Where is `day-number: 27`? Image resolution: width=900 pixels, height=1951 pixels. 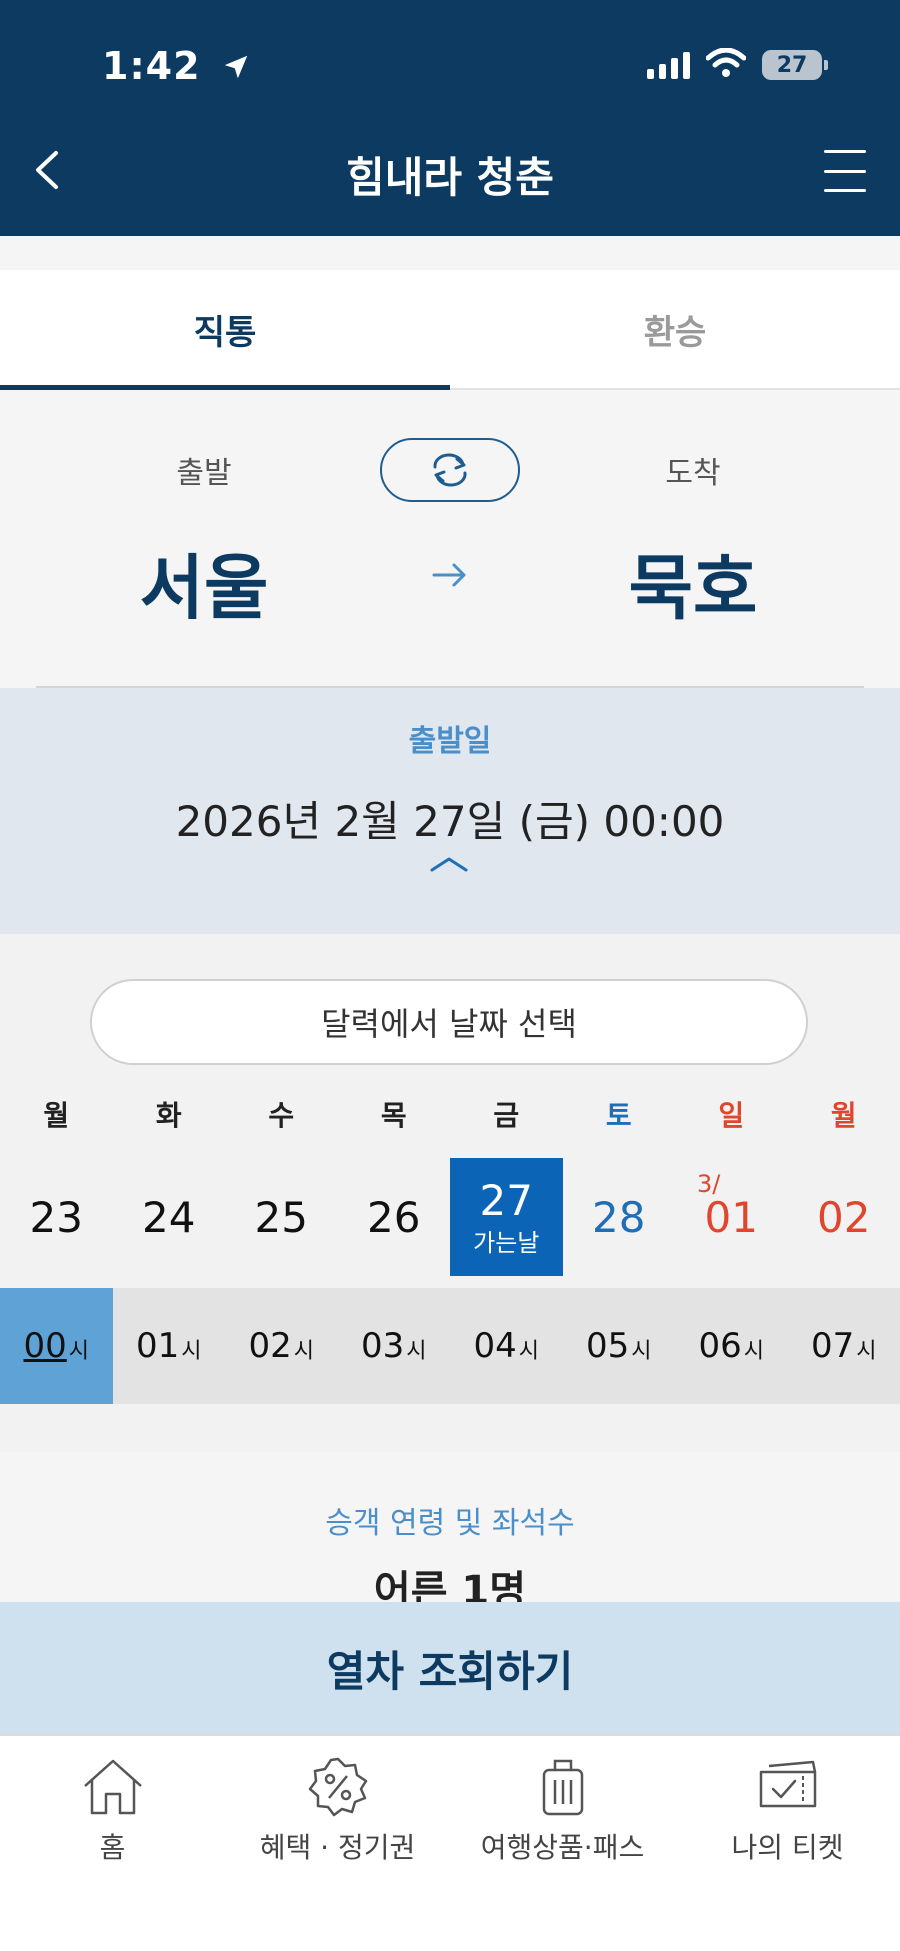 day-number: 27 is located at coordinates (506, 1200).